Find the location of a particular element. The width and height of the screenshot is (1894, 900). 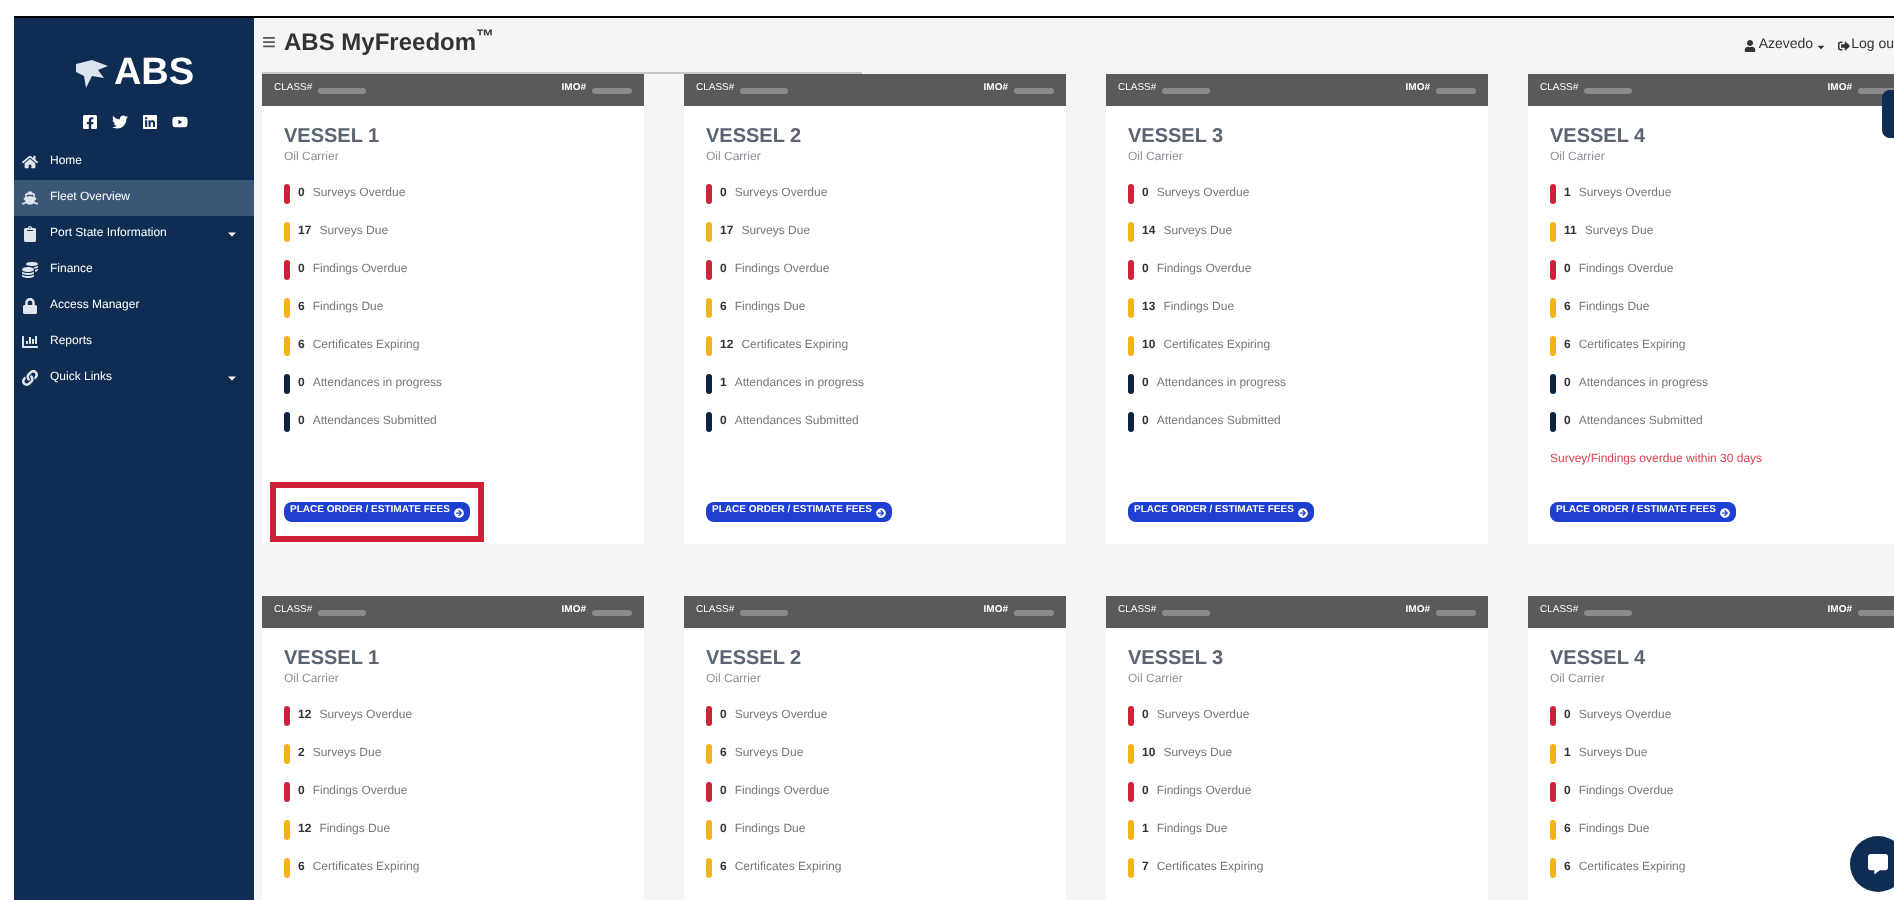

linkedin-icon is located at coordinates (149, 122).